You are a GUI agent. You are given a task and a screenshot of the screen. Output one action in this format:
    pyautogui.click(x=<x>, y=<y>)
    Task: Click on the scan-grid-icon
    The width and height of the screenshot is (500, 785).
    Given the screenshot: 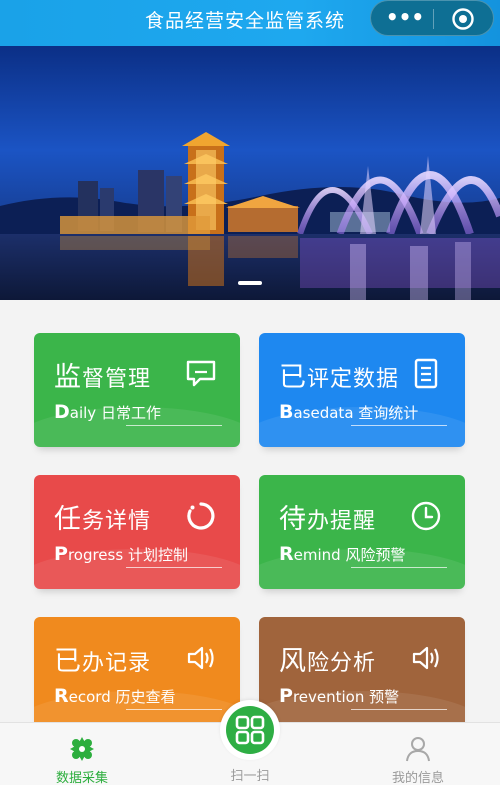 What is the action you would take?
    pyautogui.click(x=250, y=730)
    